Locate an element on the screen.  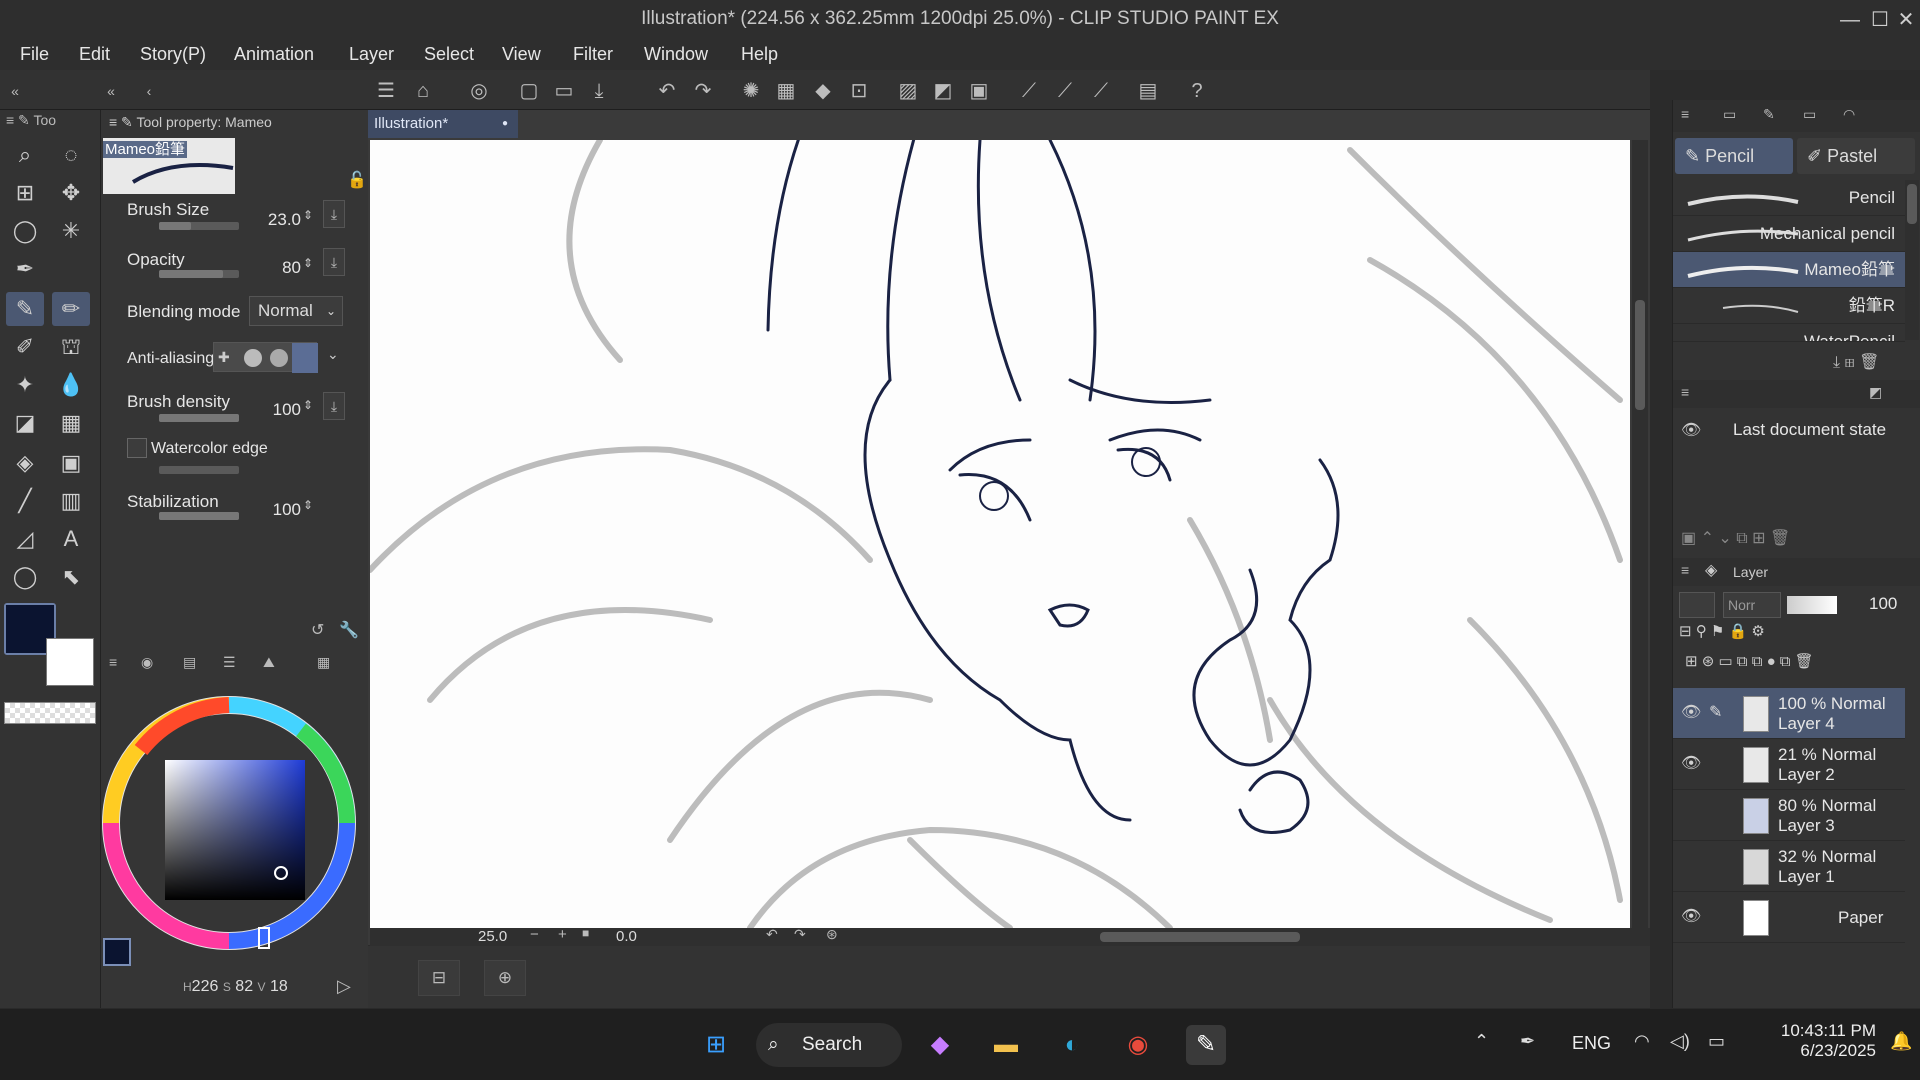
invert-selection-icon: ◩ is located at coordinates (943, 91).